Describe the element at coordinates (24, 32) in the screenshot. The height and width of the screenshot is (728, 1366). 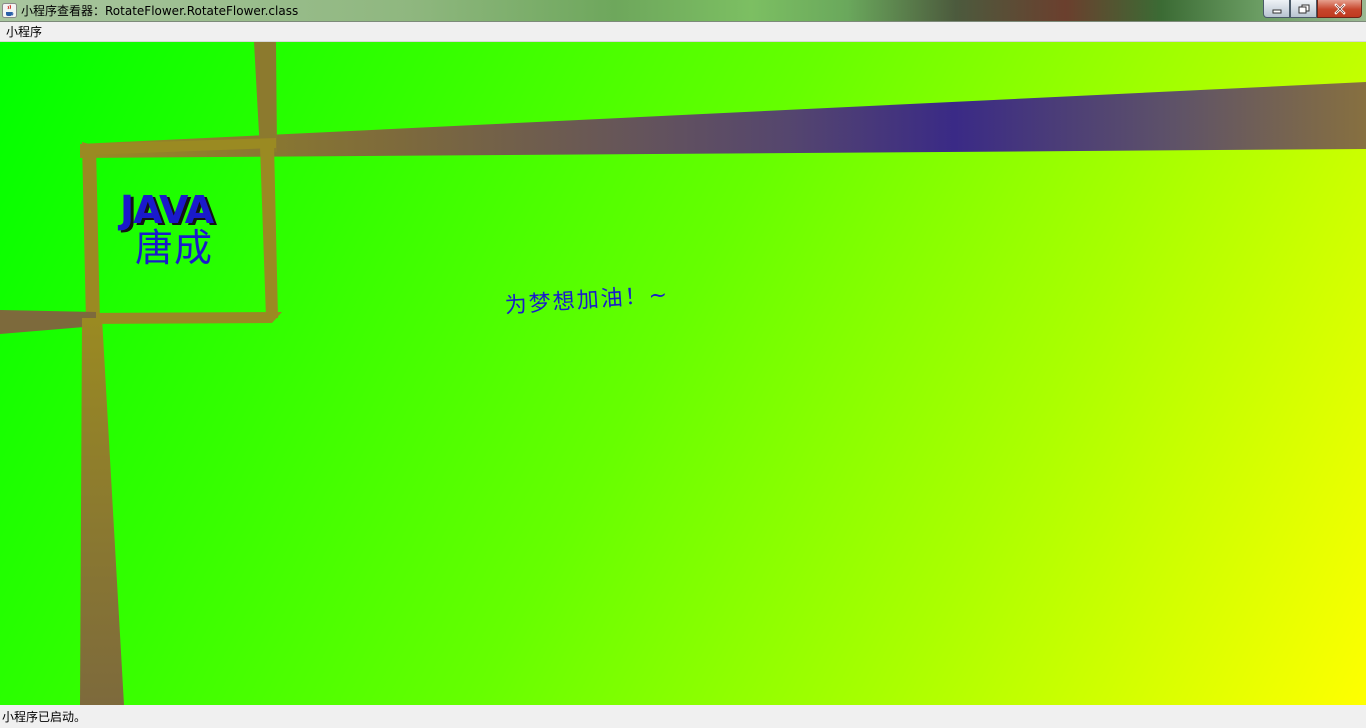
I see `menu-item-applet: 小程序` at that location.